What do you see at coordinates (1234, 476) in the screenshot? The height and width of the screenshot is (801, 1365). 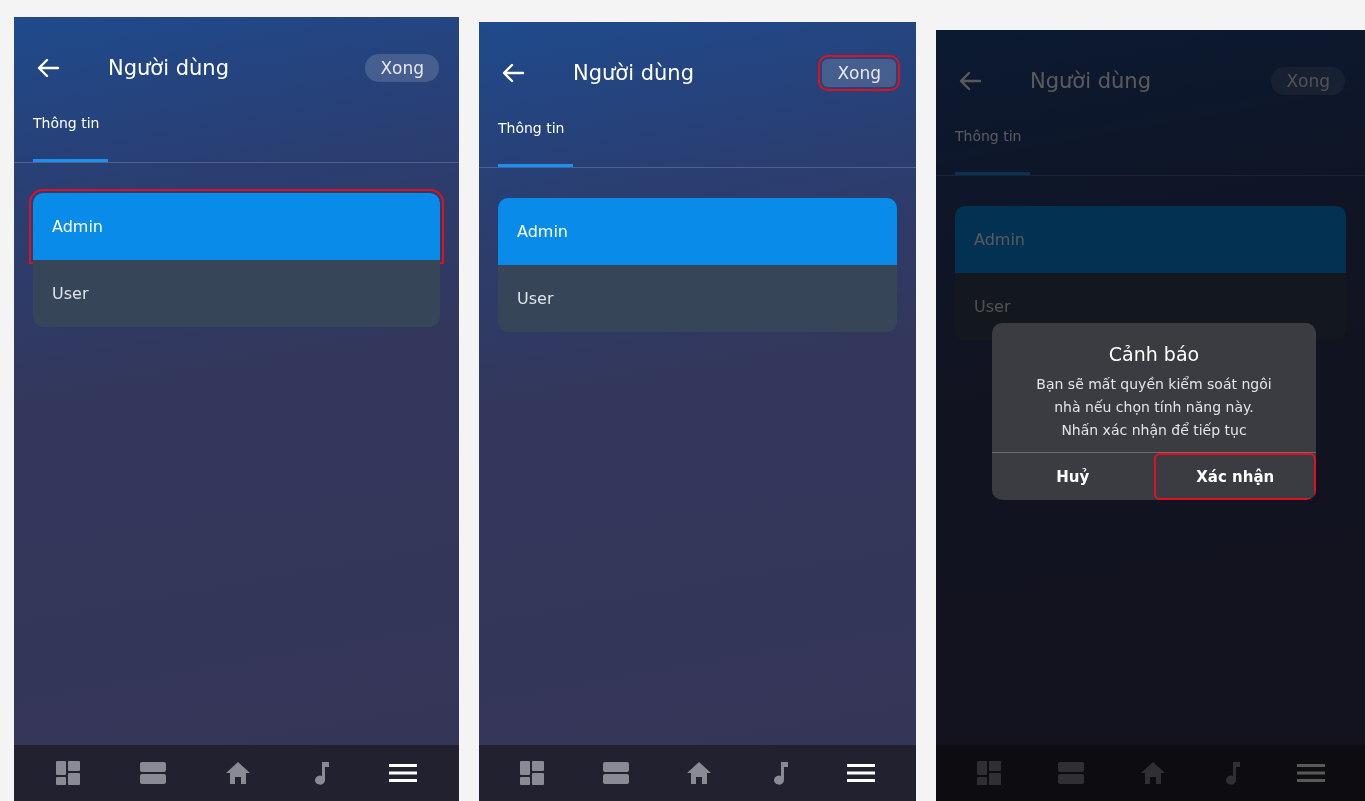 I see `dialog-button: Xác nhận` at bounding box center [1234, 476].